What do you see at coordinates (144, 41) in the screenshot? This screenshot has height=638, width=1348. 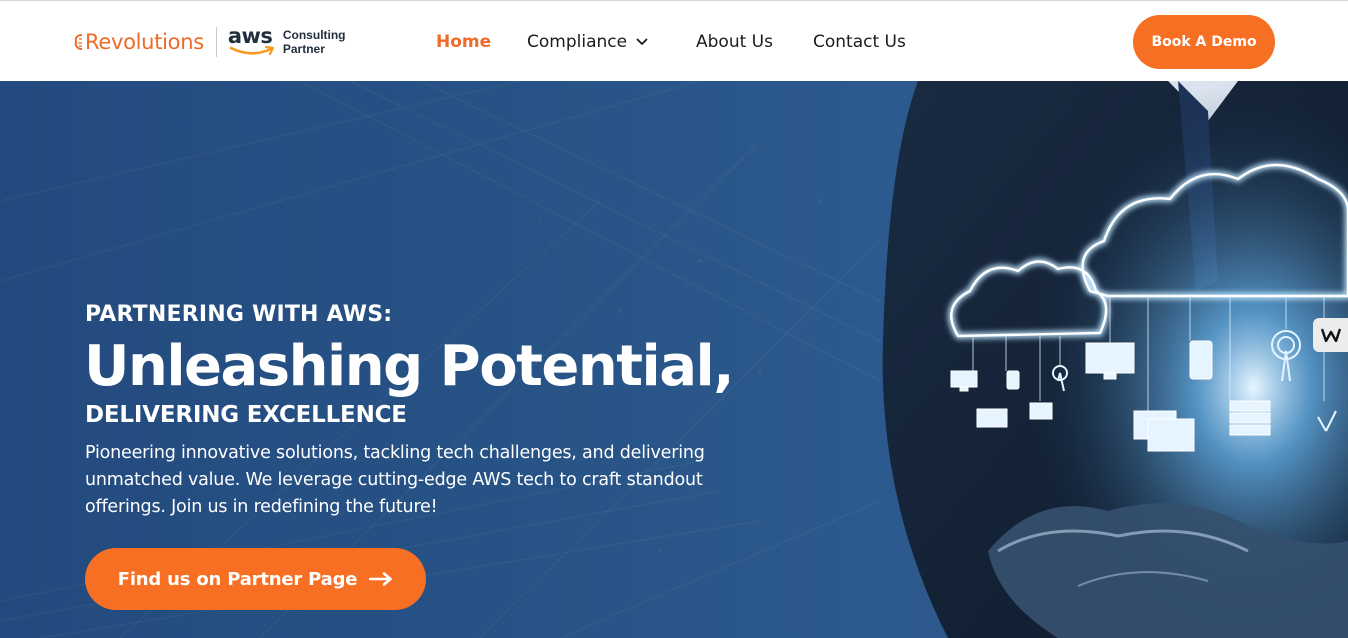 I see `brand-name: Revolutions` at bounding box center [144, 41].